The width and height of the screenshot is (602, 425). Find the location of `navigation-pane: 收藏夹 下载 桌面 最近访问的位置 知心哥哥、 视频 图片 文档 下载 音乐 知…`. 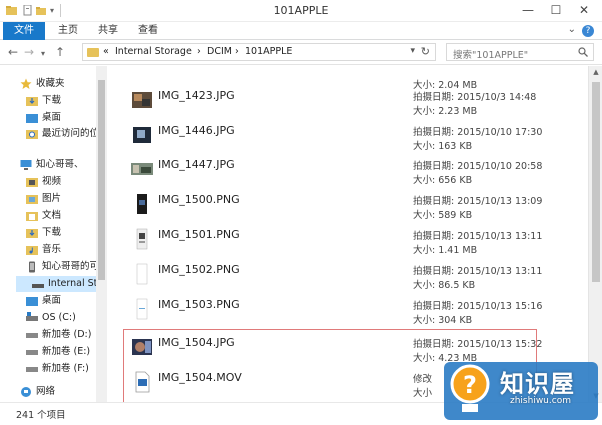

navigation-pane: 收藏夹 下载 桌面 最近访问的位置 知心哥哥、 视频 图片 文档 下载 音乐 知… is located at coordinates (53, 234).